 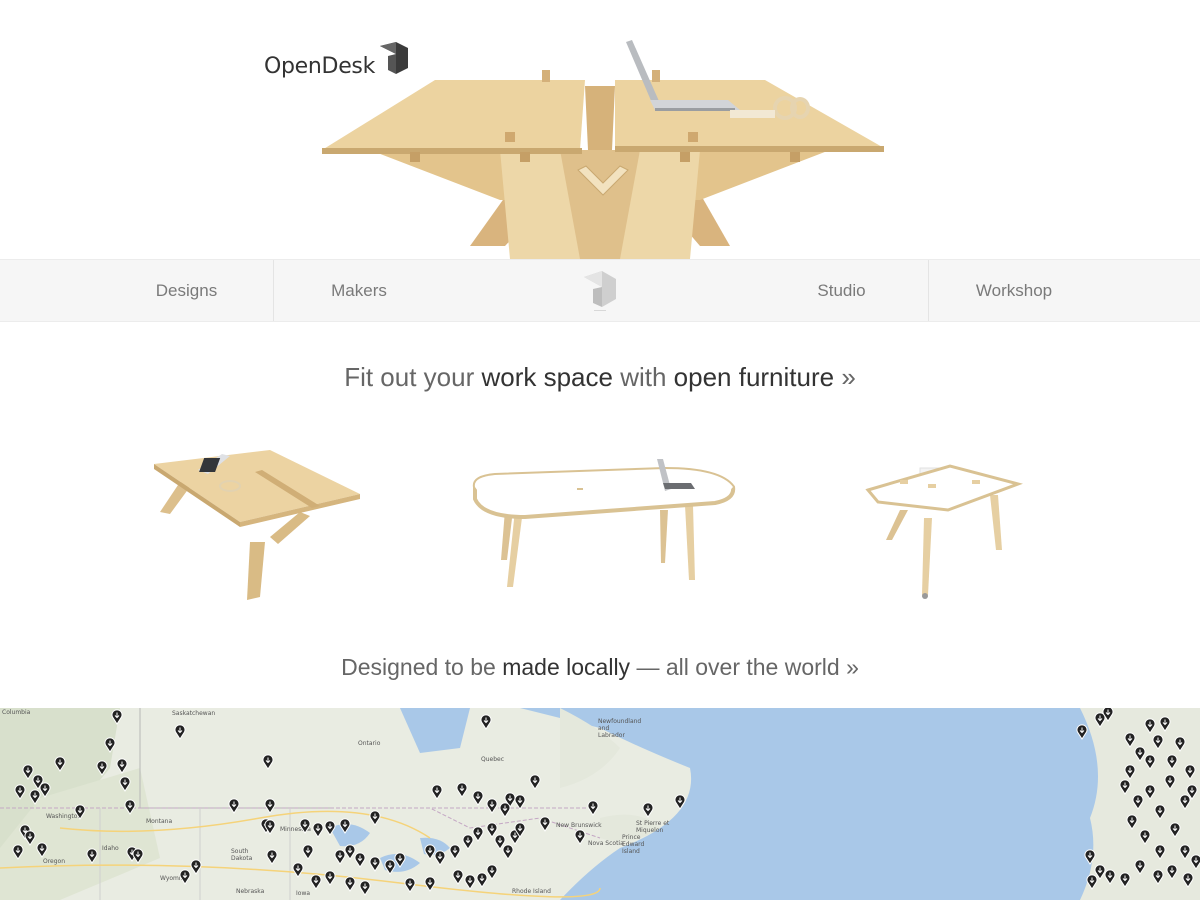 I want to click on product-white-meeting-table, so click(x=602, y=525).